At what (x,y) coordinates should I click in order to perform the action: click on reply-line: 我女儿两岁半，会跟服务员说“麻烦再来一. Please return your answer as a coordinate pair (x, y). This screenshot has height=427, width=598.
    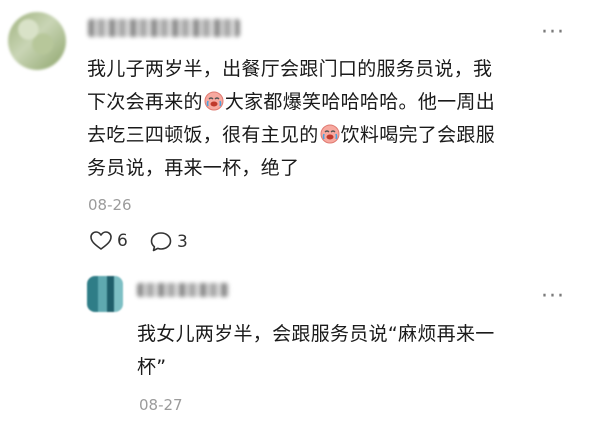
    Looking at the image, I should click on (316, 334).